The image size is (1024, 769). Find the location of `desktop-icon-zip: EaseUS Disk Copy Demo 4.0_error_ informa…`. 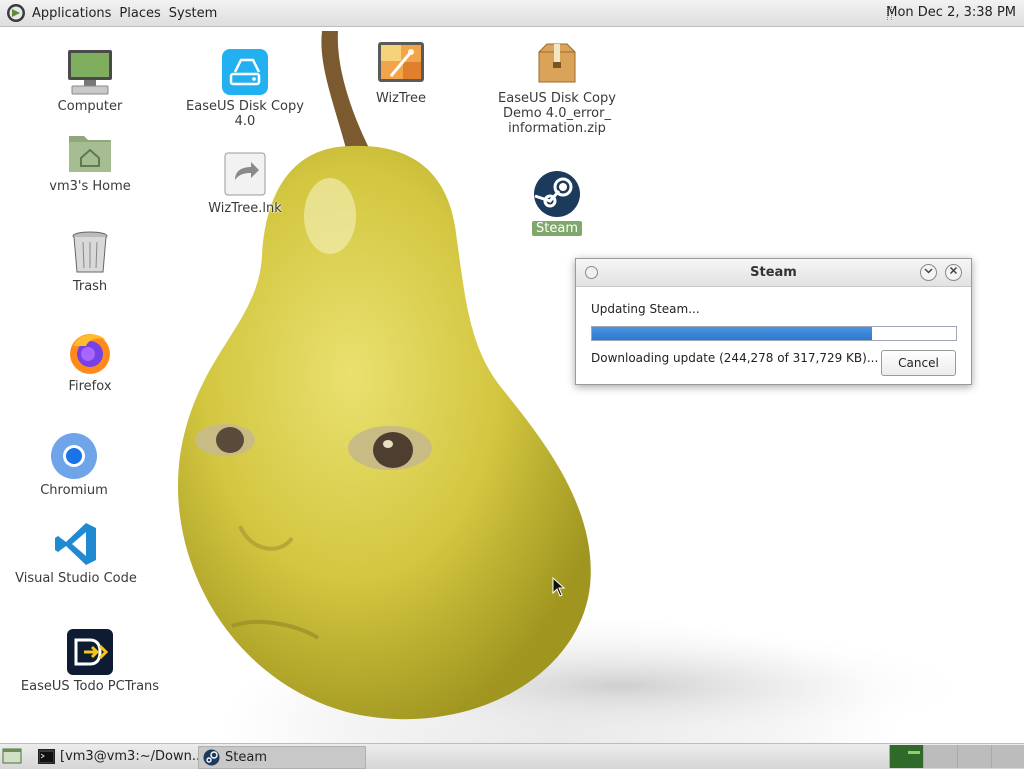

desktop-icon-zip: EaseUS Disk Copy Demo 4.0_error_ informa… is located at coordinates (557, 88).